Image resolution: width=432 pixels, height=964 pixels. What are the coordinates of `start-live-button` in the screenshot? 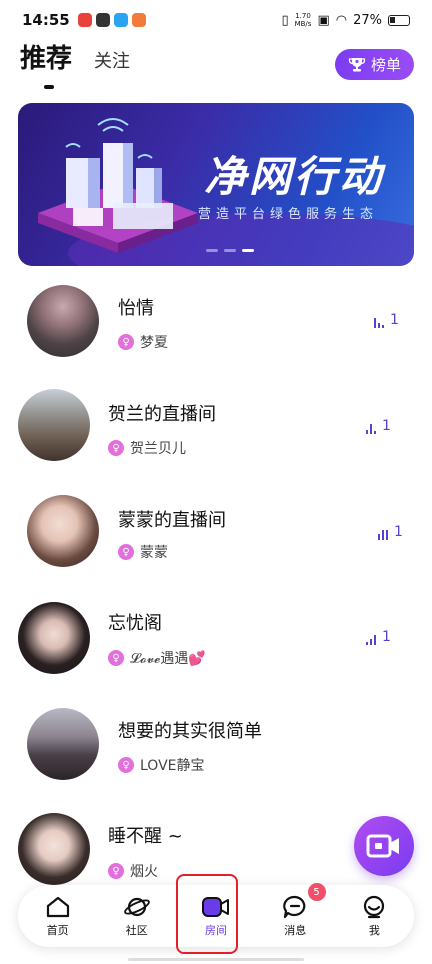 It's located at (384, 846).